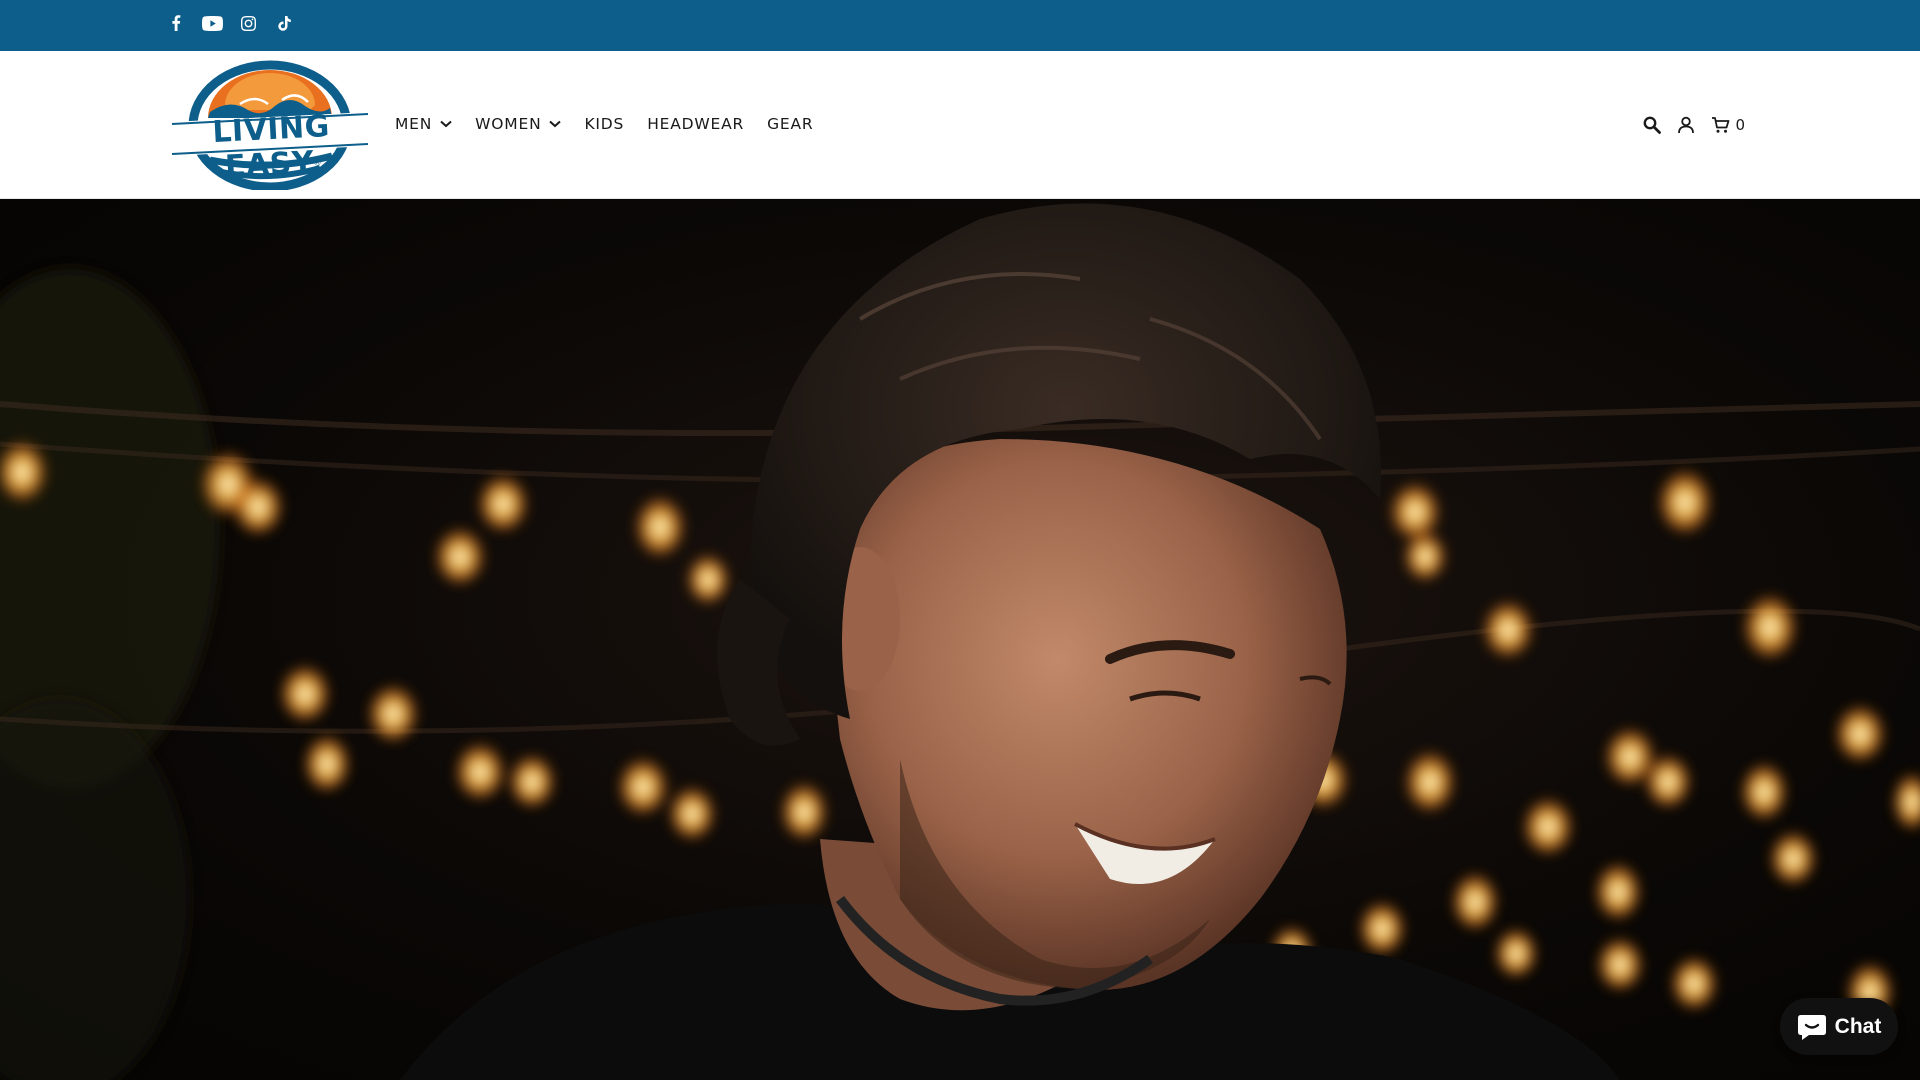 The image size is (1920, 1080). I want to click on nav-item-women: WOMEN, so click(518, 124).